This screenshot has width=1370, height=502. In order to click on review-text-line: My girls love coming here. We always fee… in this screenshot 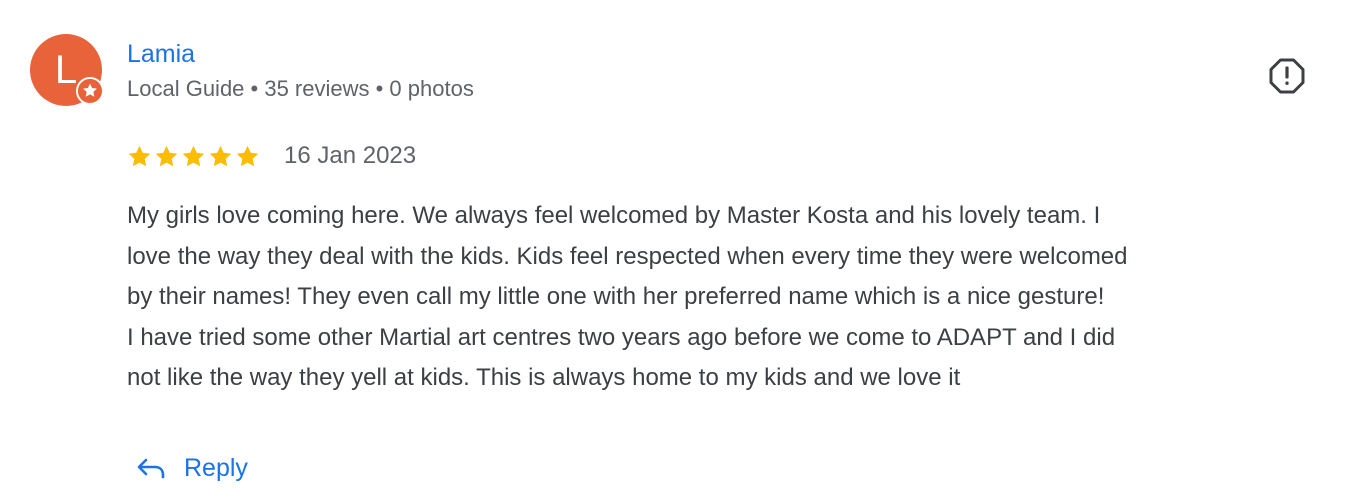, I will do `click(614, 215)`.